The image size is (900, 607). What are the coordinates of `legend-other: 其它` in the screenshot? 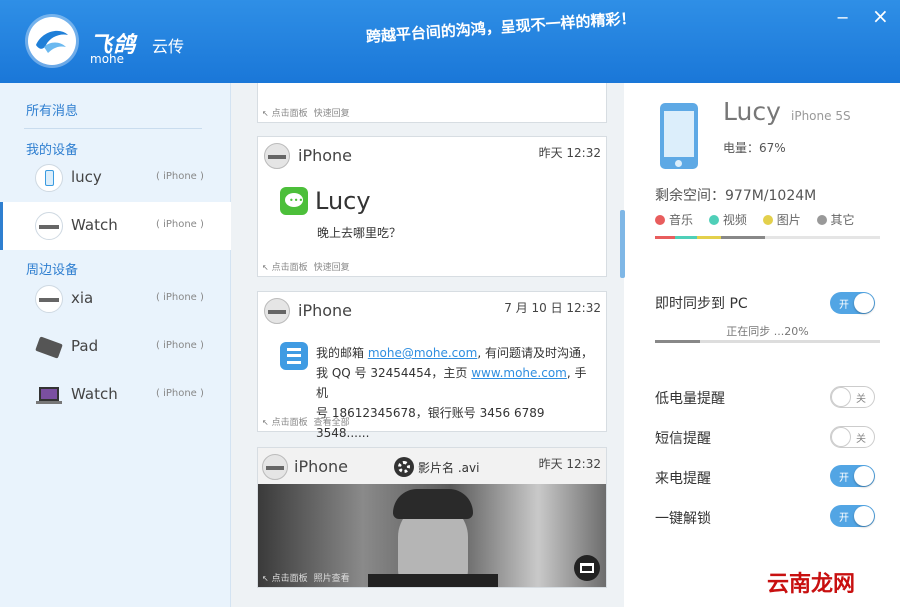 It's located at (842, 220).